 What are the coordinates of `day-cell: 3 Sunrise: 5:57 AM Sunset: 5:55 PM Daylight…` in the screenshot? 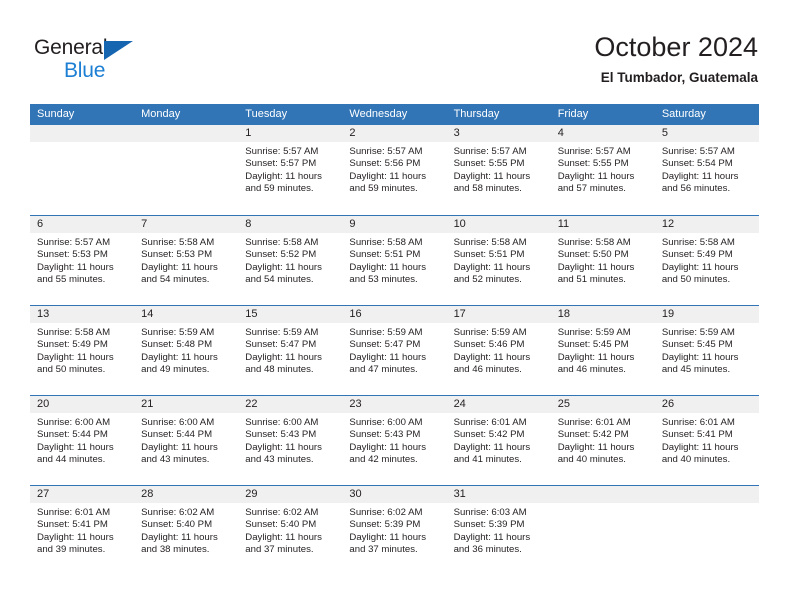 It's located at (498, 170).